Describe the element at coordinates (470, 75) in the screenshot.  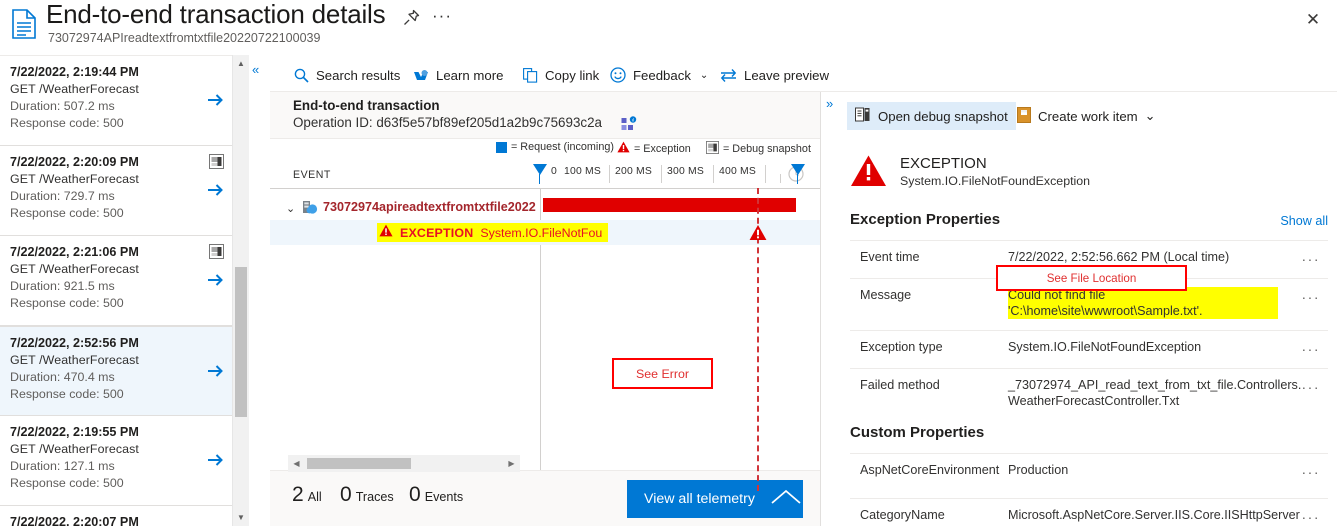
I see `learn-more-label: Learn more` at that location.